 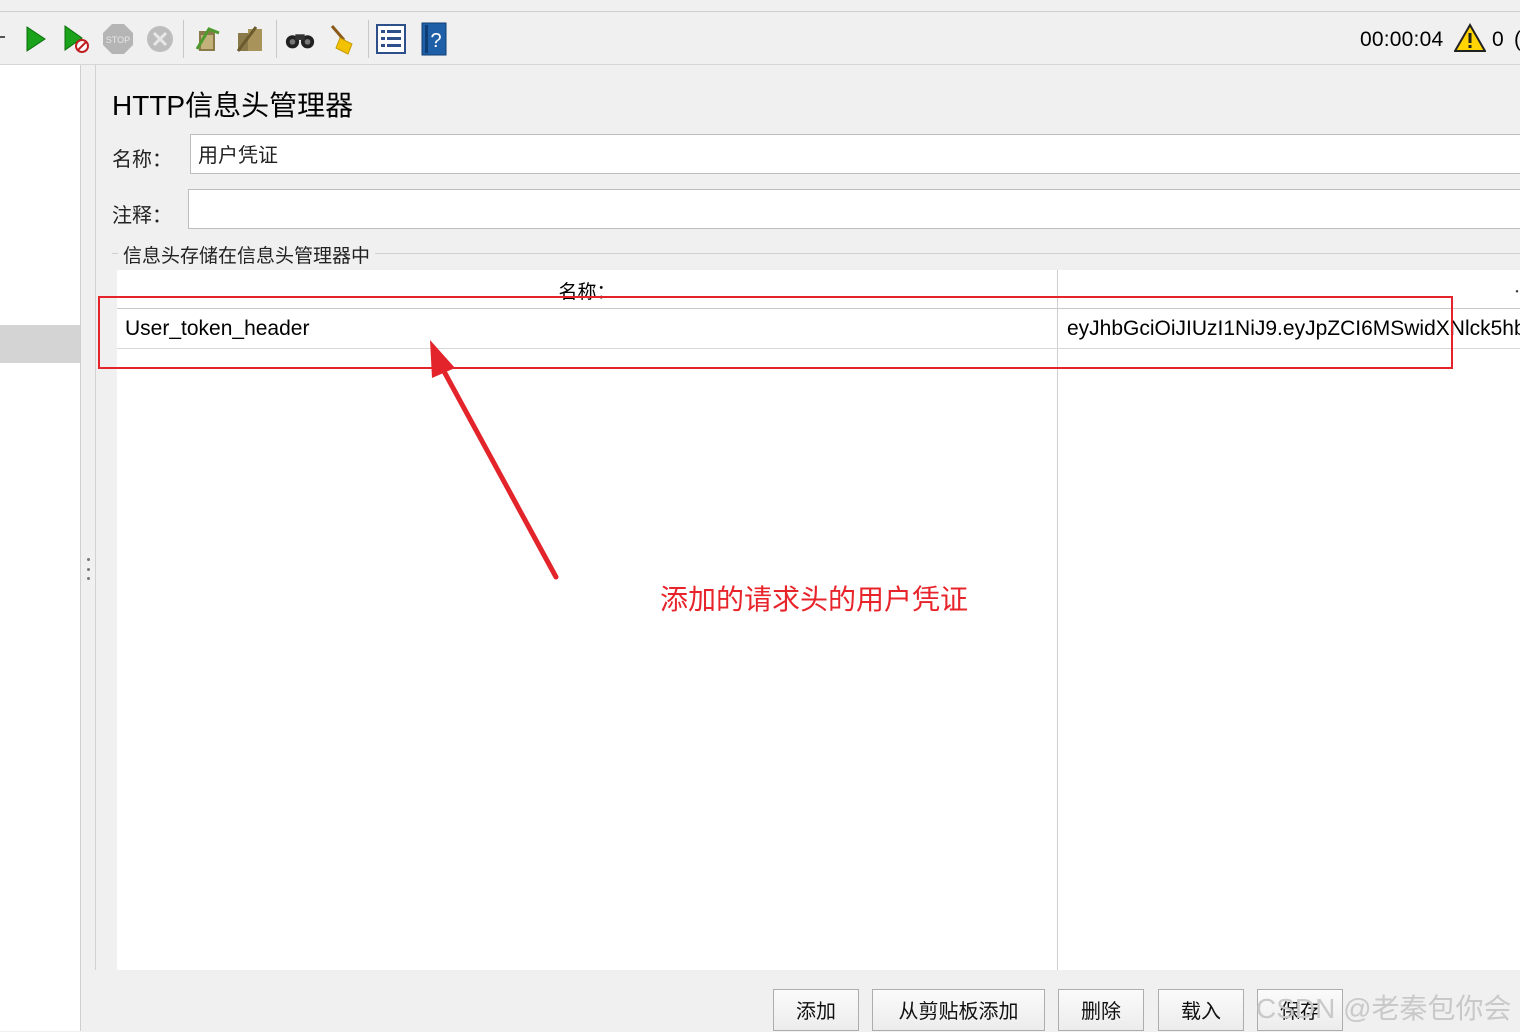 I want to click on column-divider, so click(x=1057, y=620).